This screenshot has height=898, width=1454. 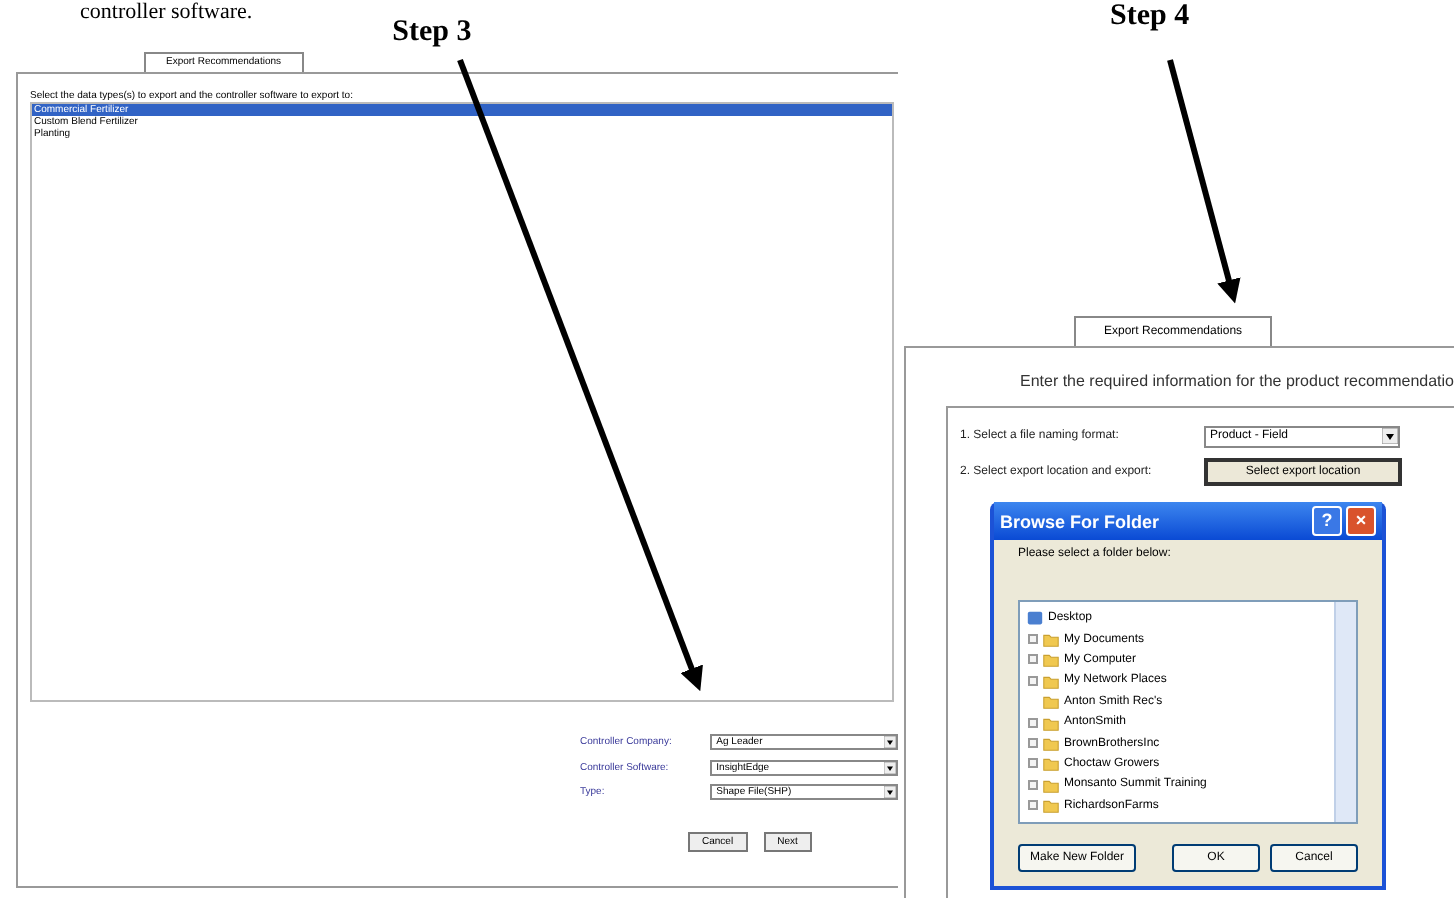 What do you see at coordinates (1235, 383) in the screenshot?
I see `panel-heading: Enter the required information for the product recommendatio` at bounding box center [1235, 383].